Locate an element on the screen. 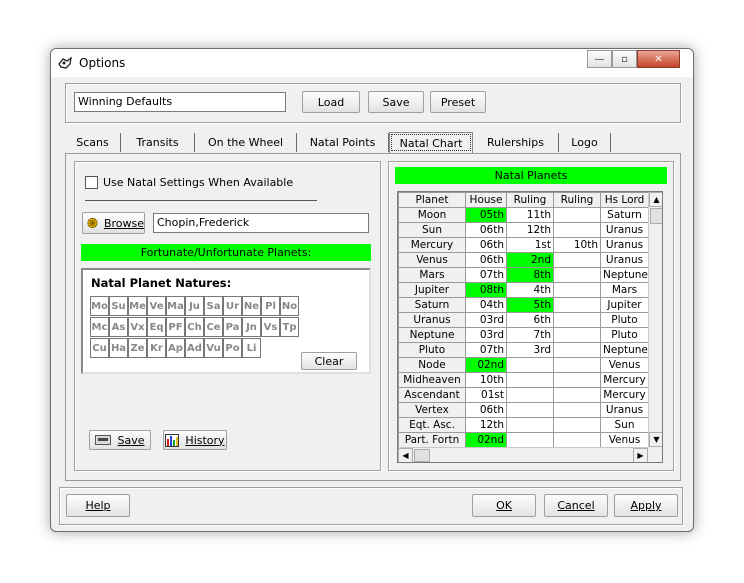 This screenshot has width=744, height=583. table-row: Saturn 04th 5th Jupiter is located at coordinates (523, 305).